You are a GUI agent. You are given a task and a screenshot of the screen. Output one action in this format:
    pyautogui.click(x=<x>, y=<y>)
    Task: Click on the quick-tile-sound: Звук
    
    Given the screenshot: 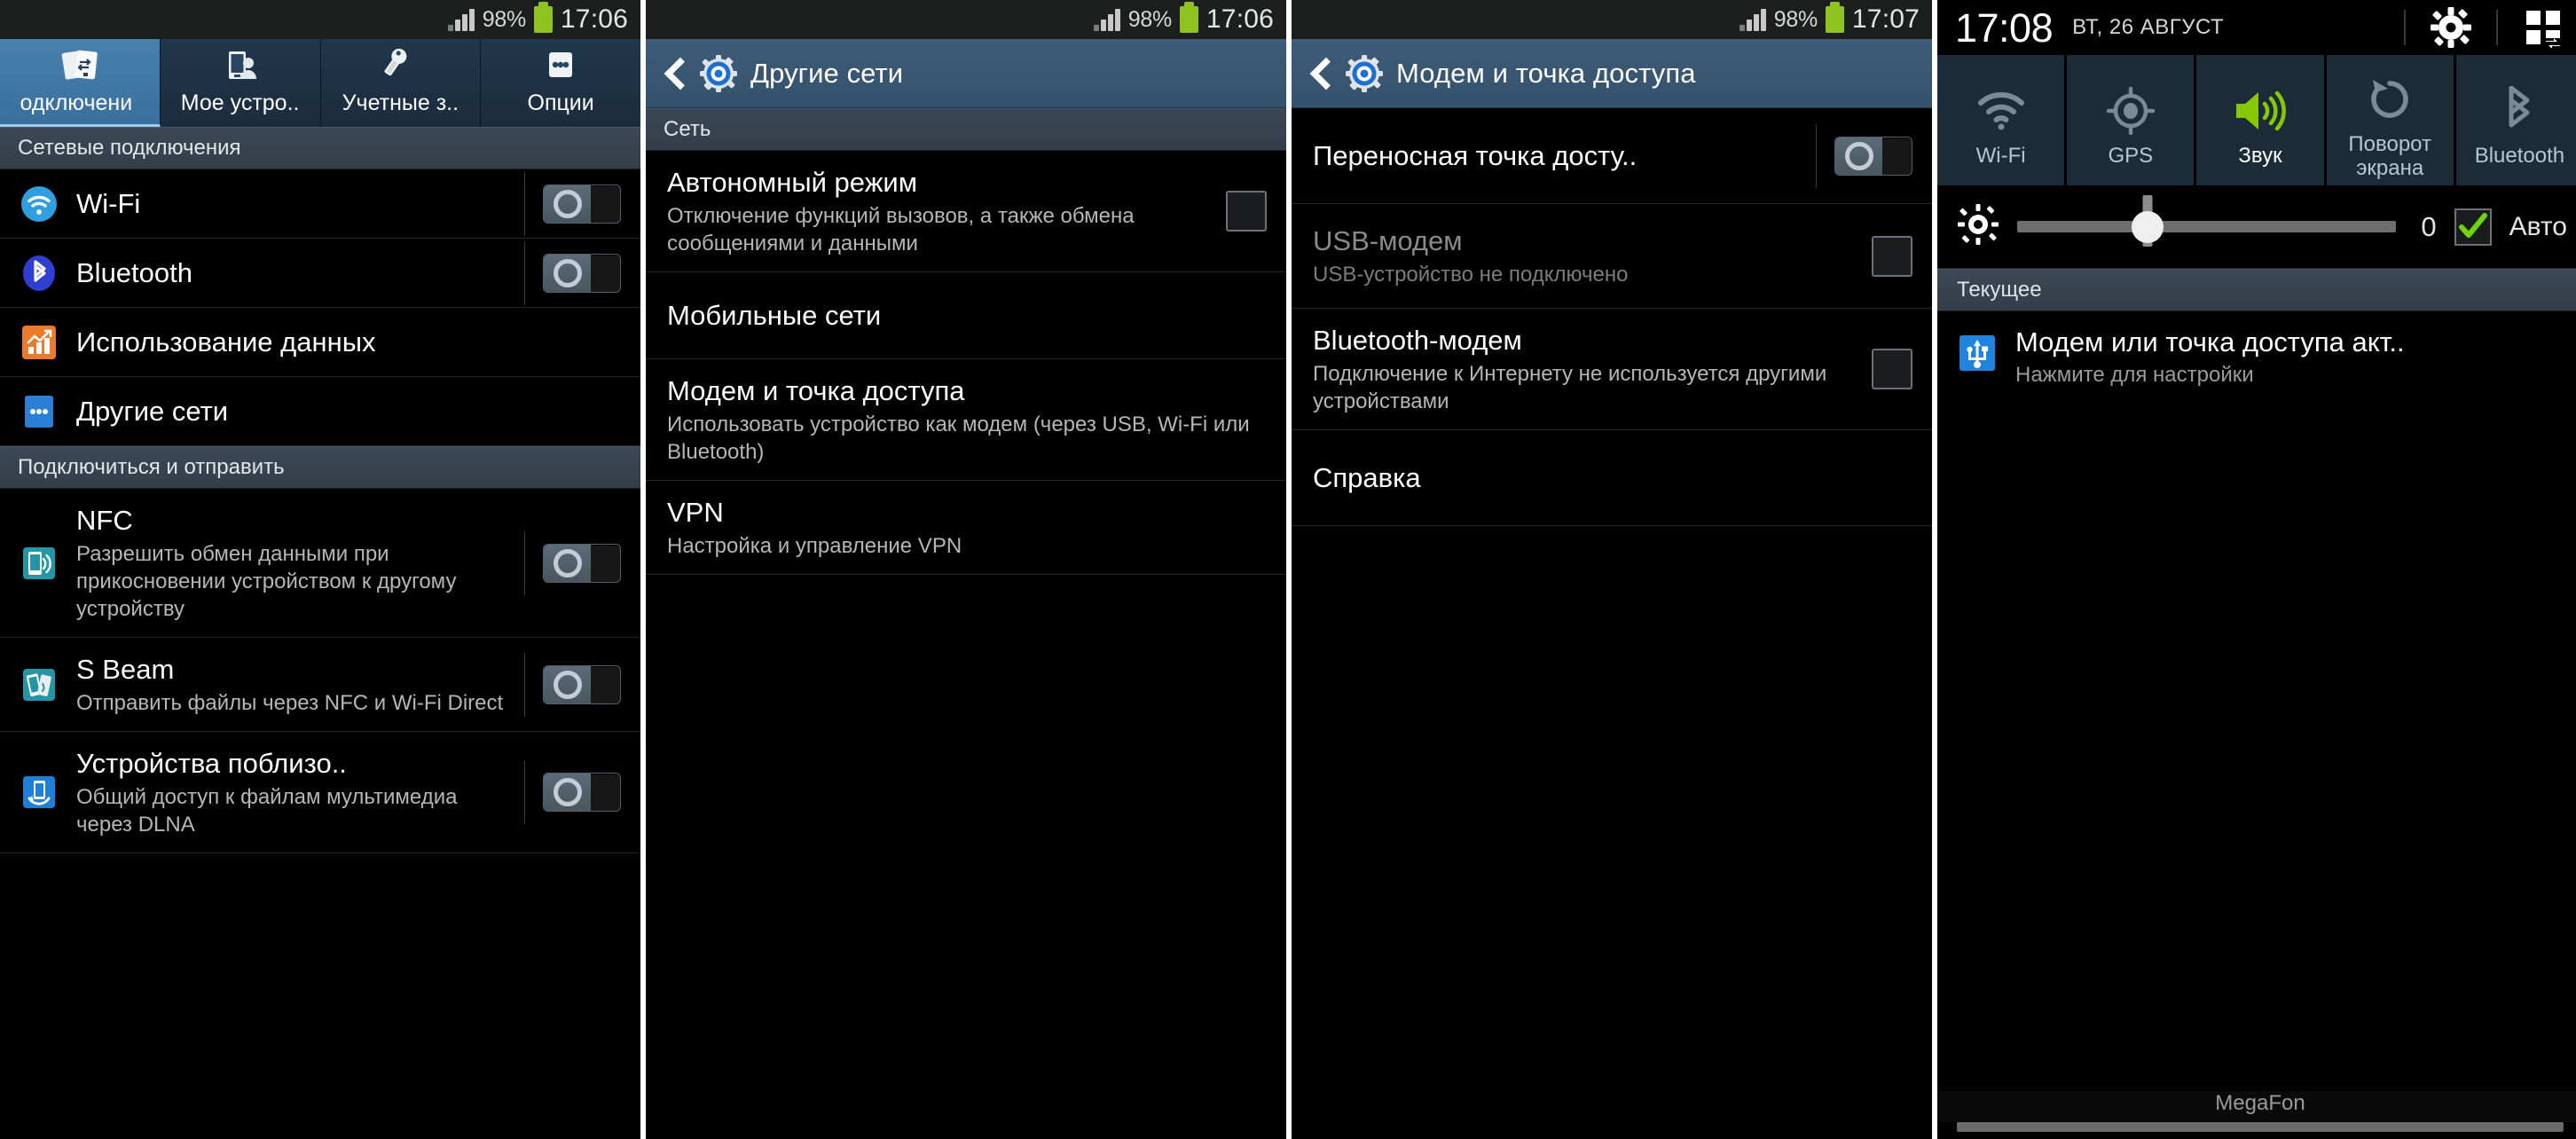 What is the action you would take?
    pyautogui.click(x=2260, y=120)
    